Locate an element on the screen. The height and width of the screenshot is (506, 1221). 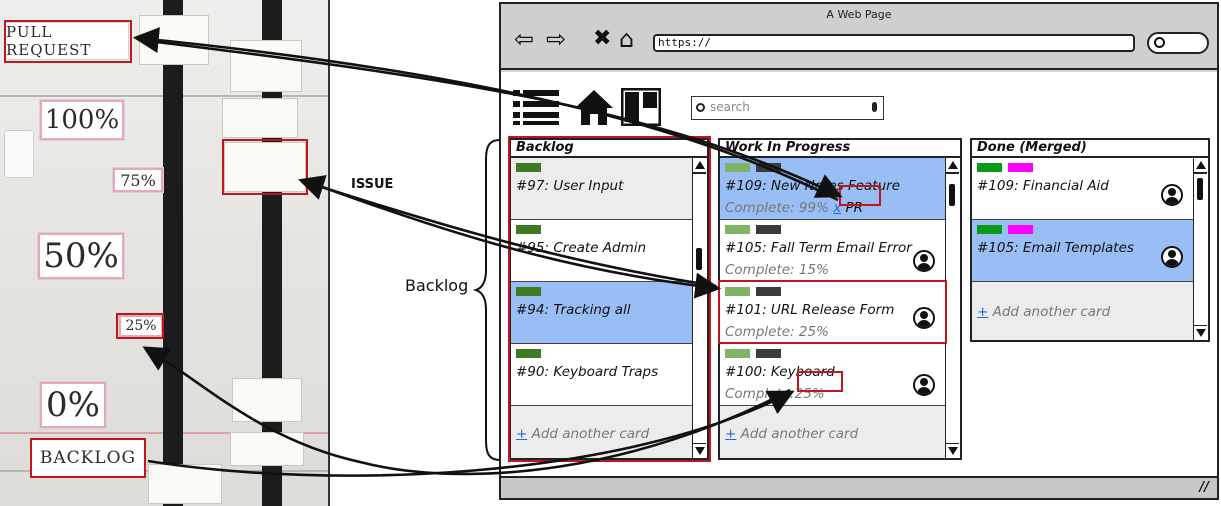
column-title-done: Done (Merged) is located at coordinates (1090, 149).